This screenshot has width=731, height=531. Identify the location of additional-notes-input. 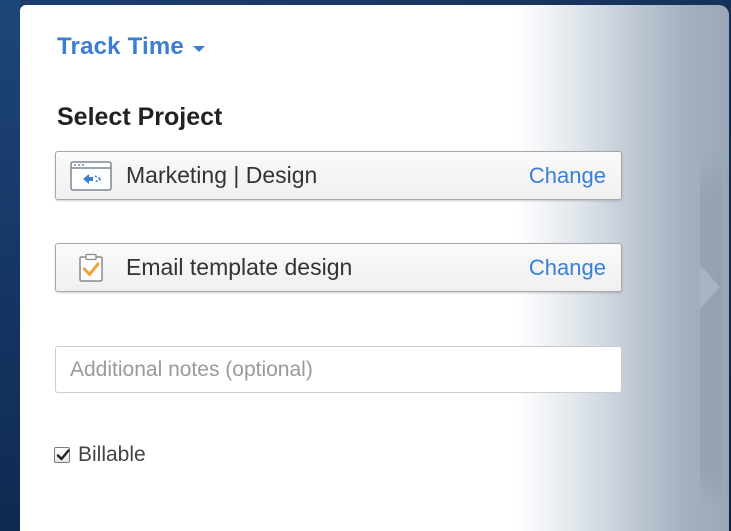
(338, 369).